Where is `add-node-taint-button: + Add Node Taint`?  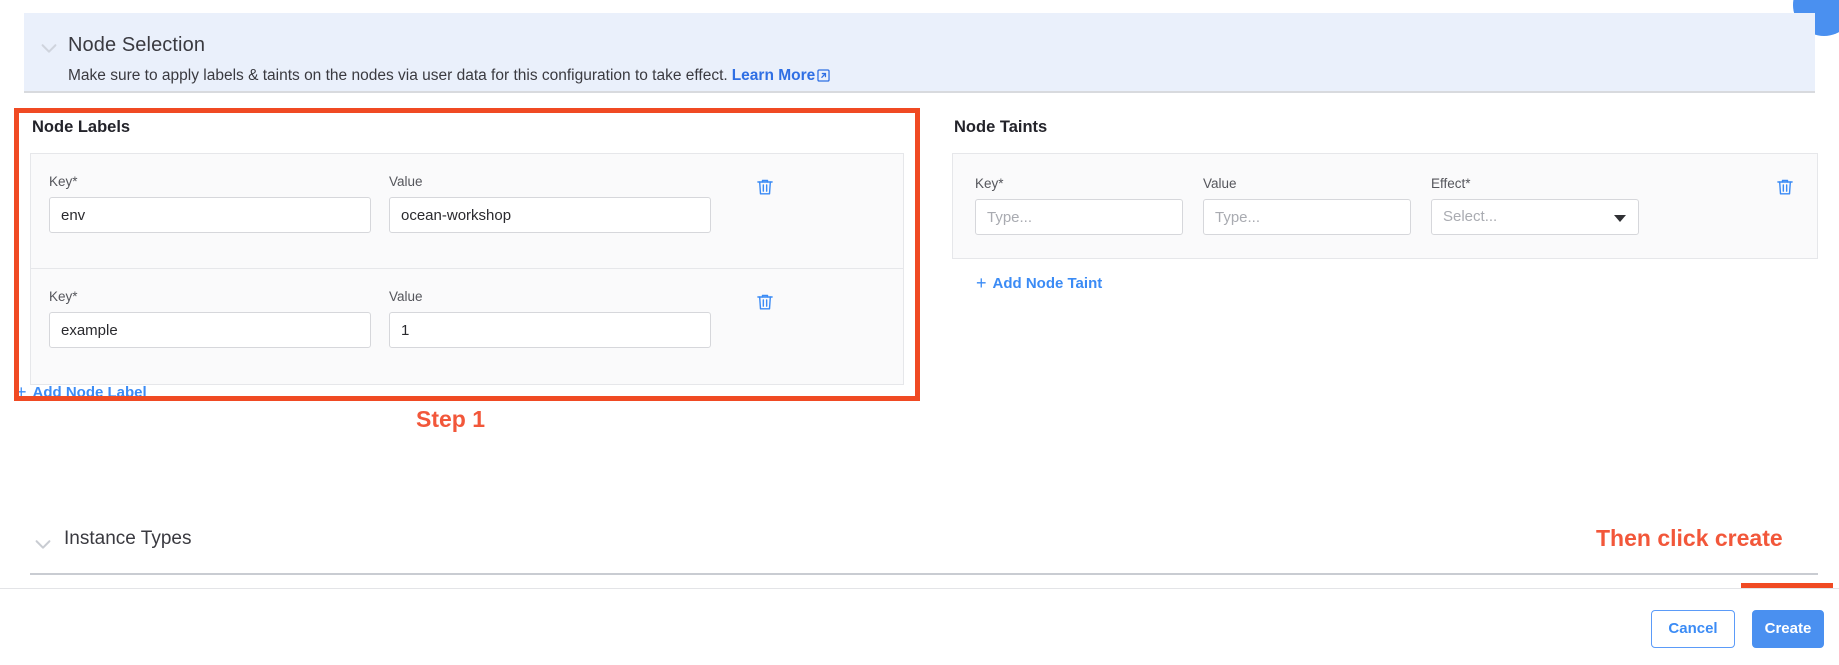 add-node-taint-button: + Add Node Taint is located at coordinates (1039, 283).